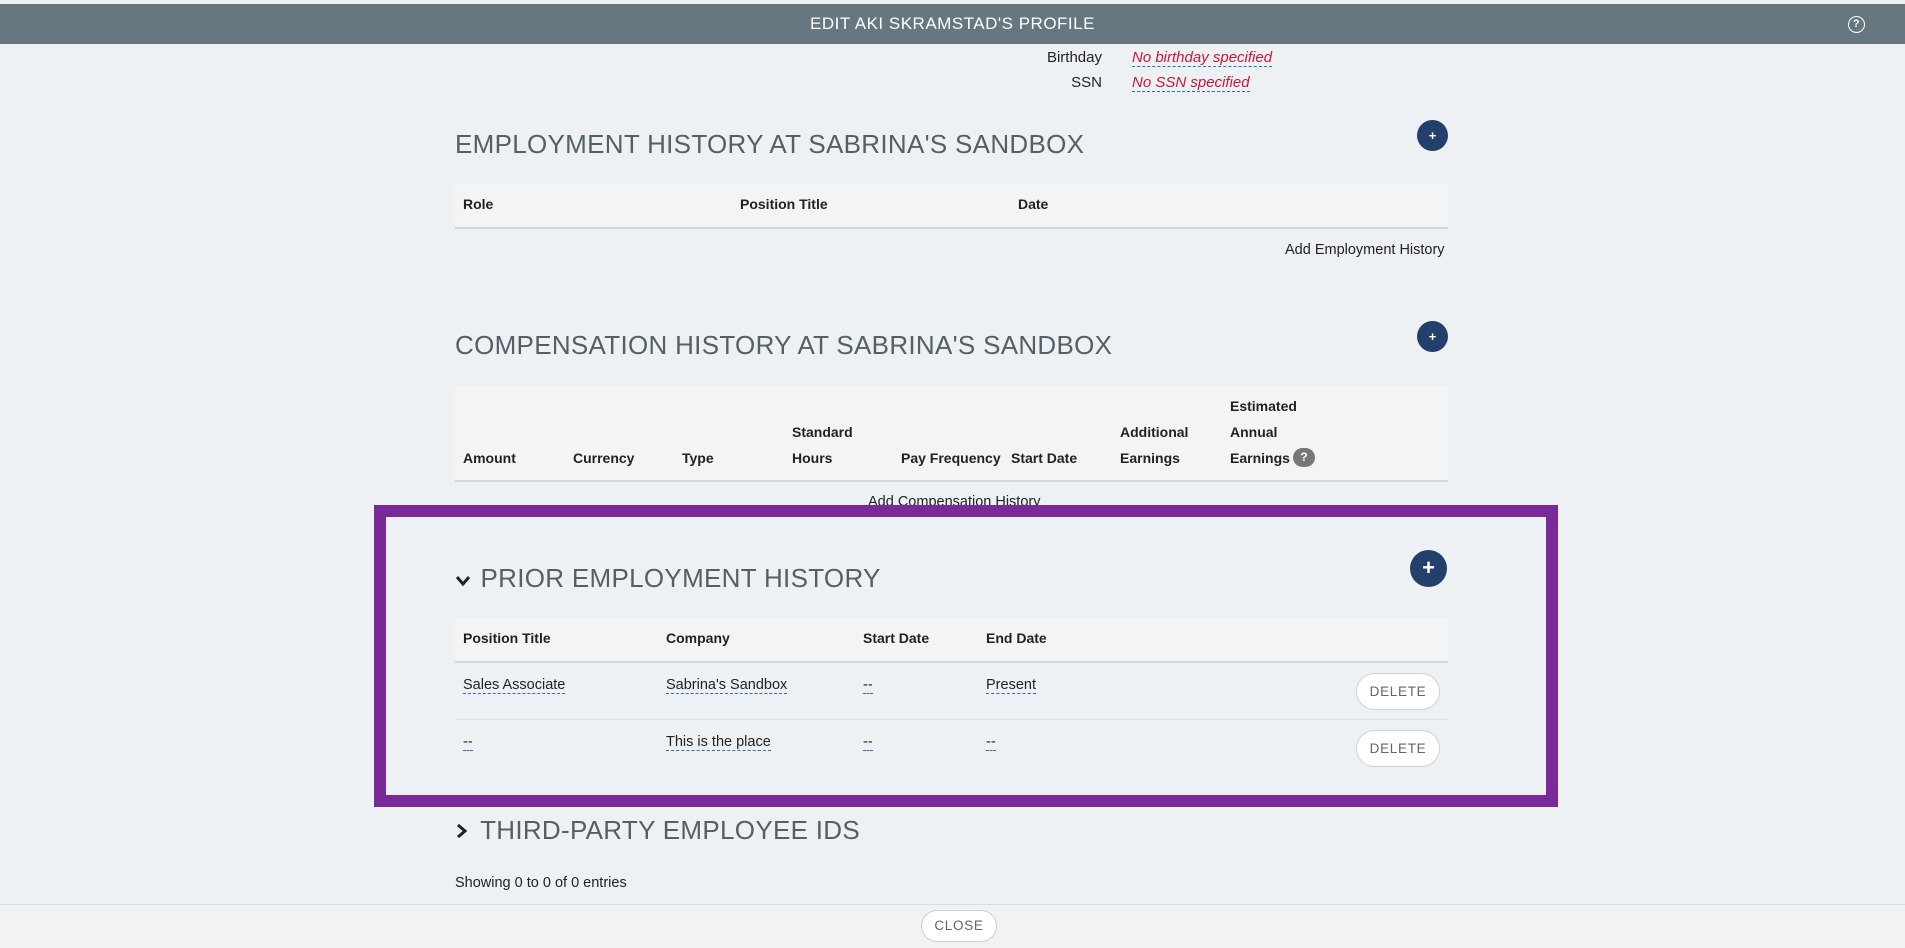 The image size is (1905, 948). I want to click on third-party-title: THIRD-PARTY EMPLOYEE IDS, so click(670, 830).